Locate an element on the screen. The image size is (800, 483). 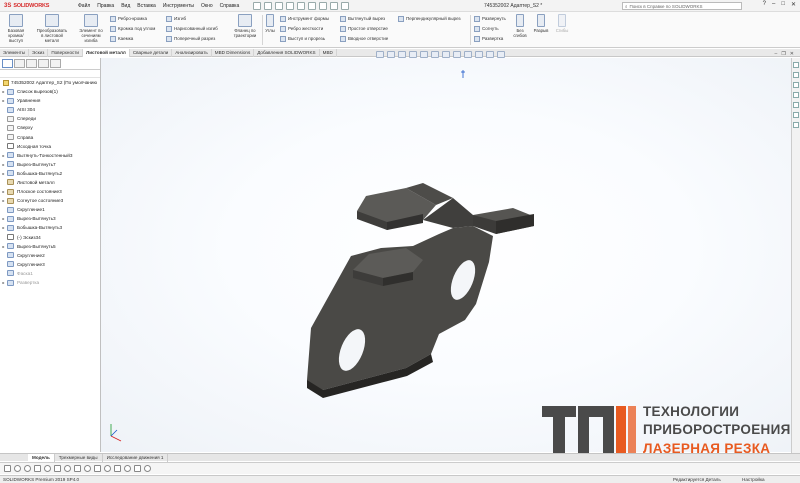
slot-tool-icon is located at coordinates (57, 468).